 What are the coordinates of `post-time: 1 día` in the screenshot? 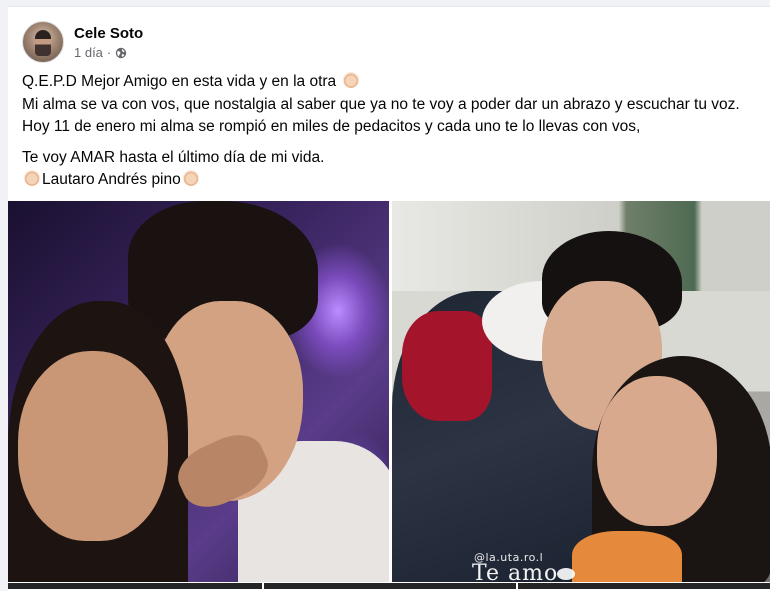 It's located at (88, 52).